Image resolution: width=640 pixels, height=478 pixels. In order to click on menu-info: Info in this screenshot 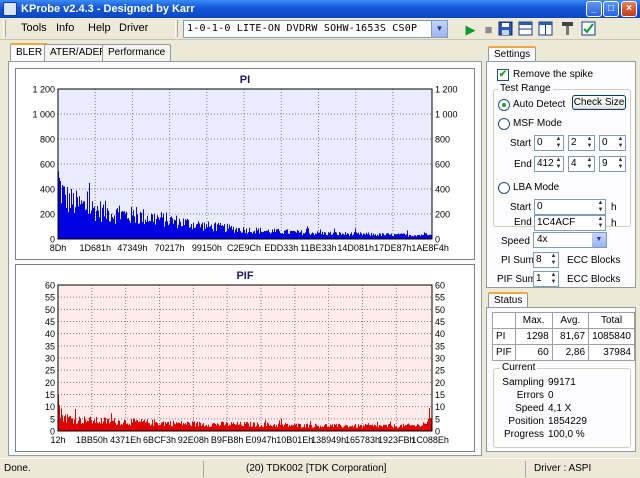, I will do `click(65, 28)`.